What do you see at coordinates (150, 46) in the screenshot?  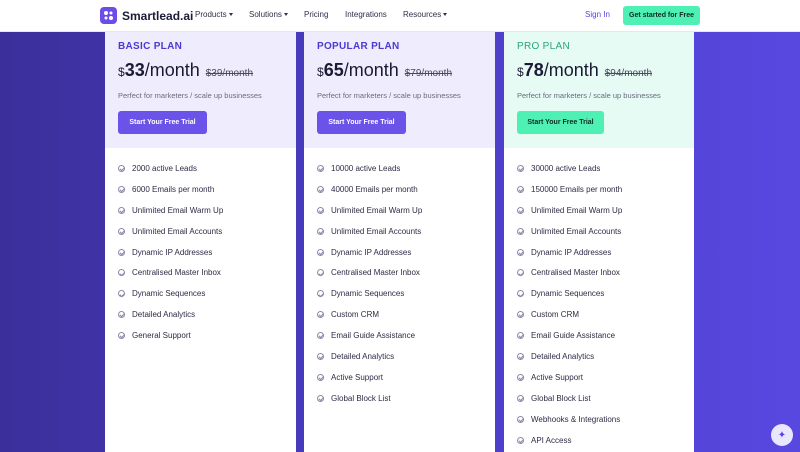 I see `plan-name: BASIC PLAN` at bounding box center [150, 46].